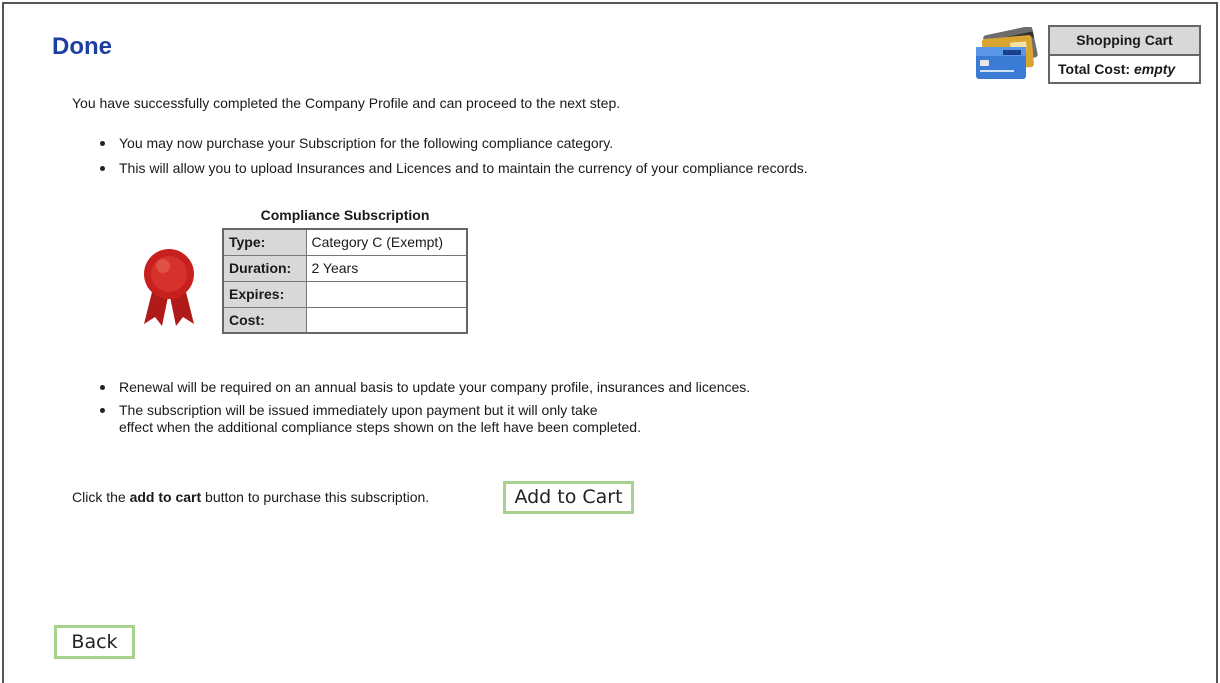 This screenshot has height=683, width=1220. Describe the element at coordinates (94, 642) in the screenshot. I see `back-button: Back` at that location.